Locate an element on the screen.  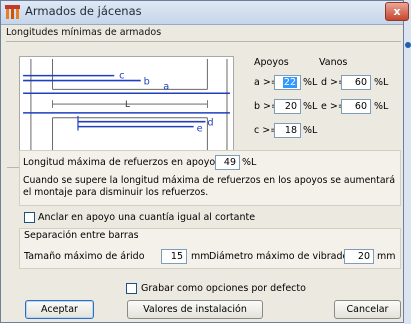
window-title: Armados de jácenas is located at coordinates (83, 11).